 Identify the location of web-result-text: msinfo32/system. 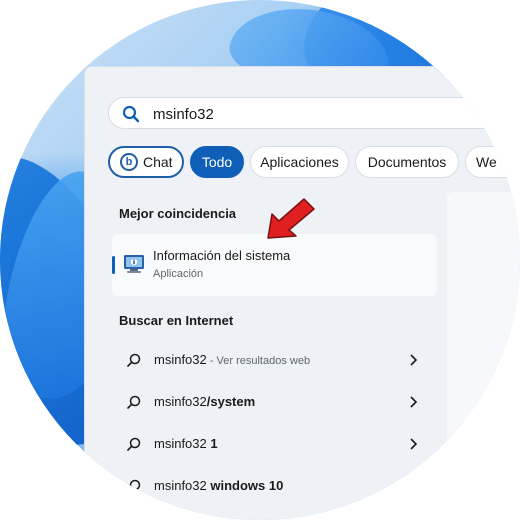
(204, 401).